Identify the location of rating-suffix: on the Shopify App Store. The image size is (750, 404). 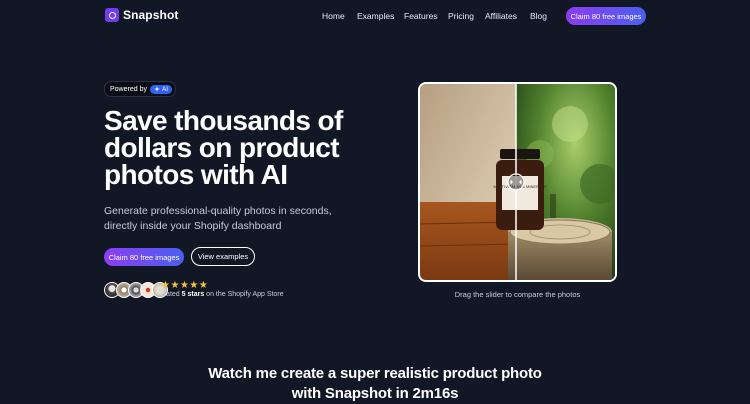
(245, 294).